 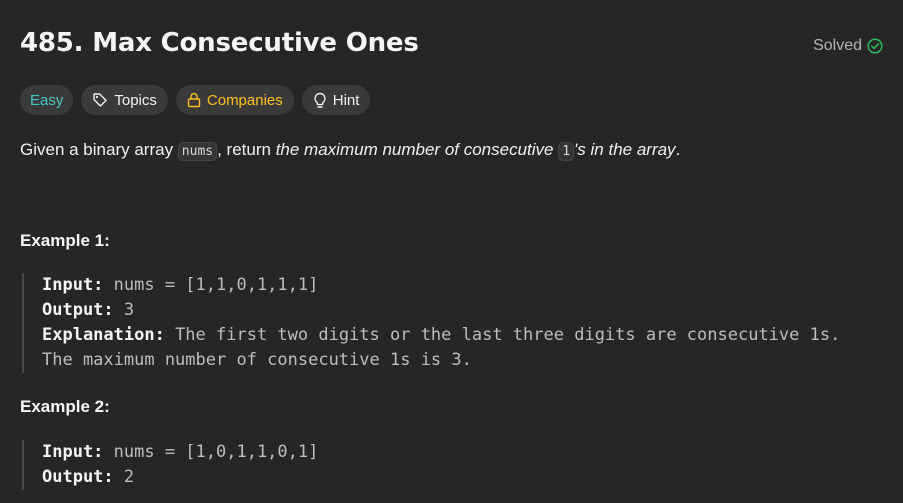 I want to click on desc-italic-1: the maximum number of consecutive, so click(x=417, y=149).